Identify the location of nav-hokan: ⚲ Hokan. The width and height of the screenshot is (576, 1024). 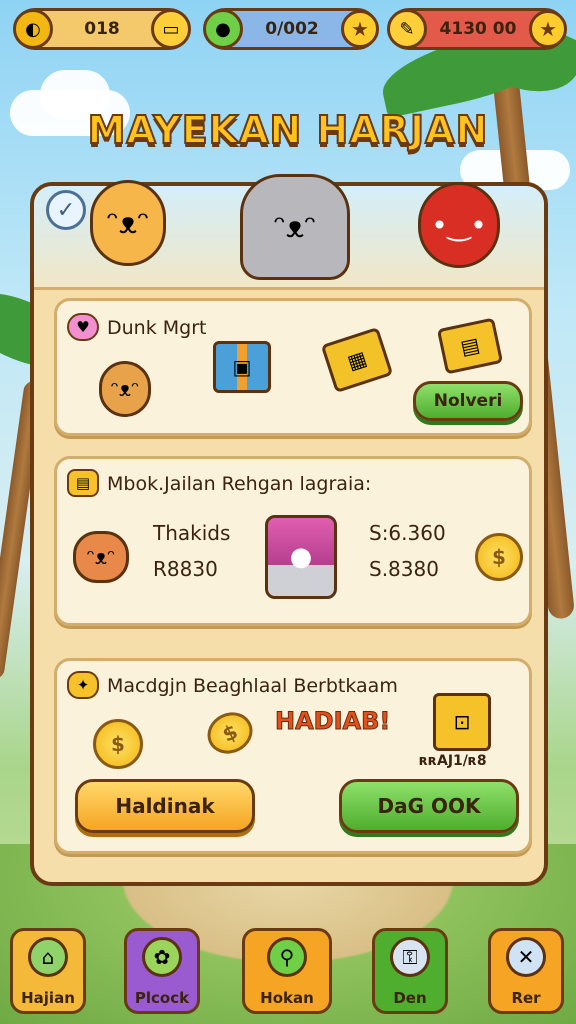
(287, 971).